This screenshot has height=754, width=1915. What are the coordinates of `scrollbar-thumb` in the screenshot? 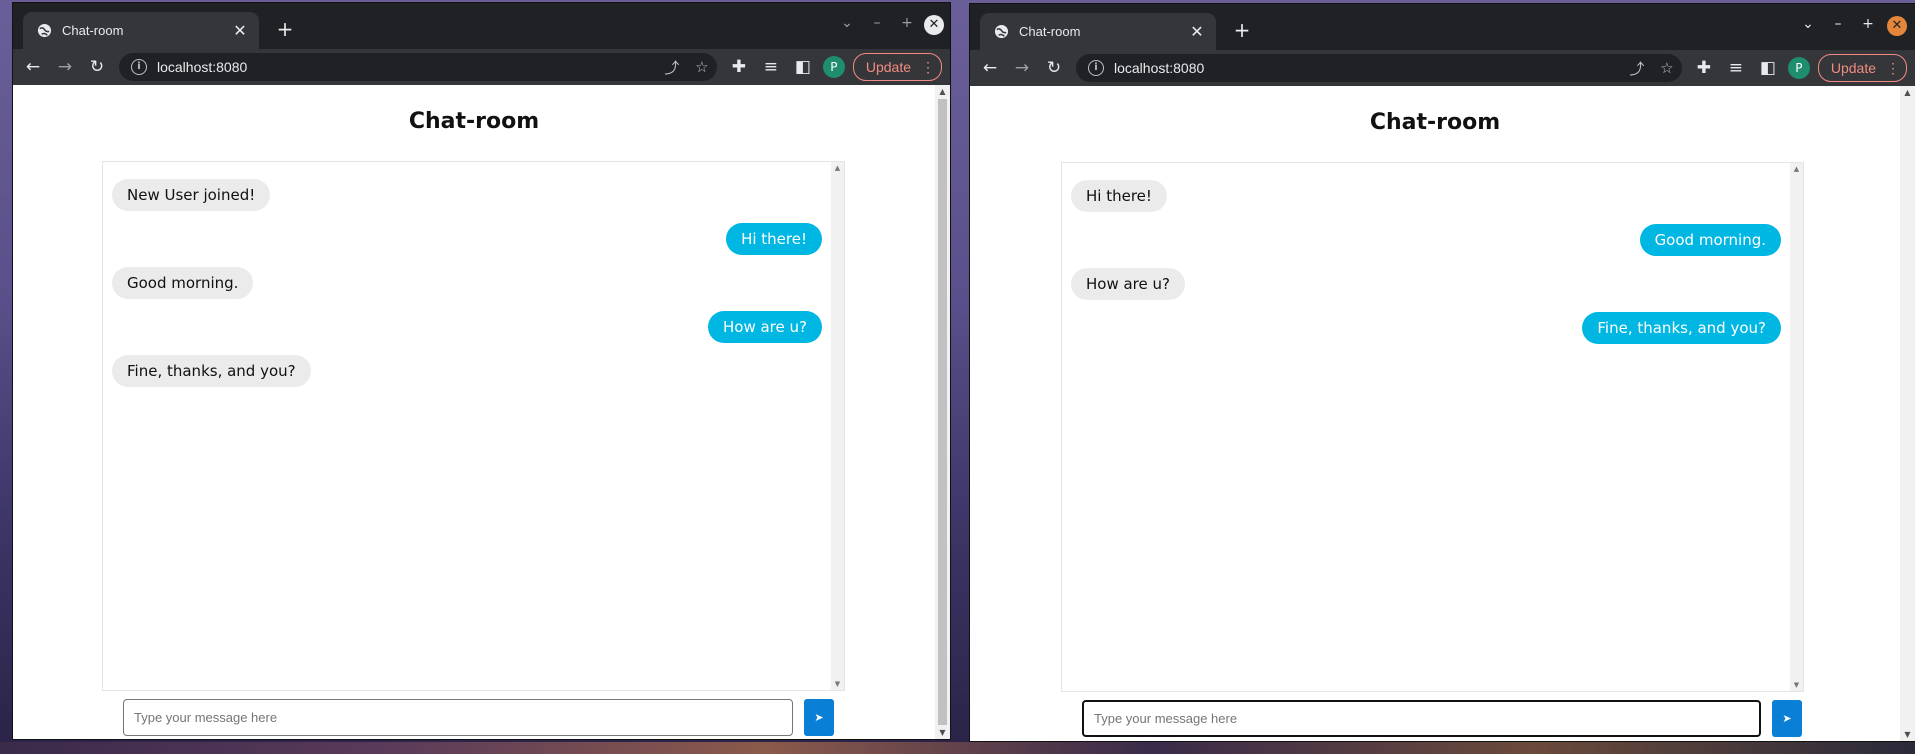 It's located at (942, 412).